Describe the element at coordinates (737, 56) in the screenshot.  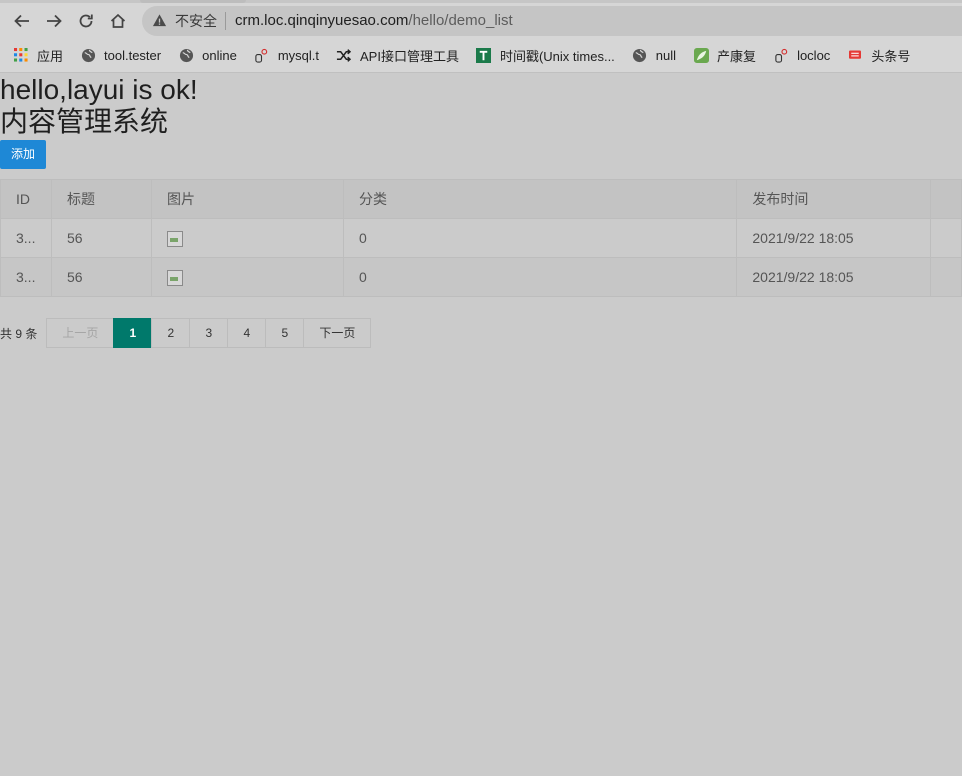
I see `bookmark-label: 产康复` at that location.